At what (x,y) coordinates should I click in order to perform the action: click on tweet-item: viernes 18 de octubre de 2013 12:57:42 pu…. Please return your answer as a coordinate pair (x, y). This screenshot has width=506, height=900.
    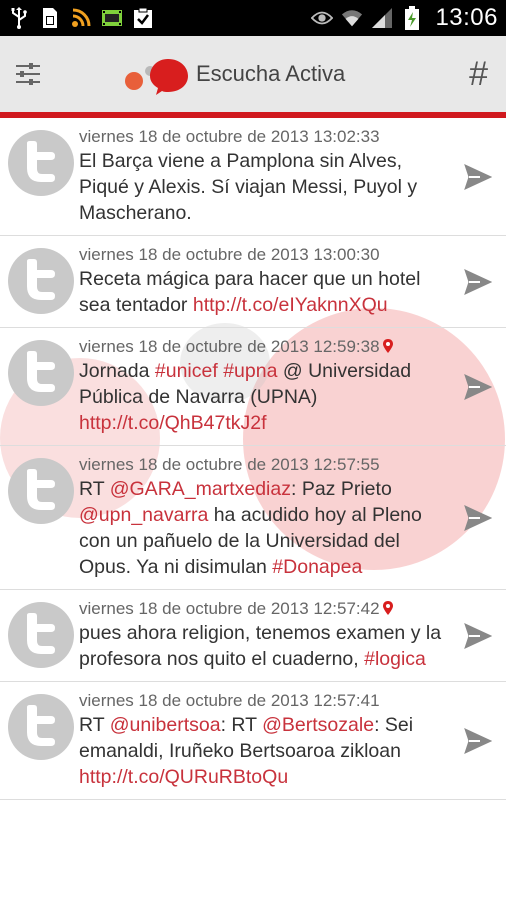
    Looking at the image, I should click on (253, 636).